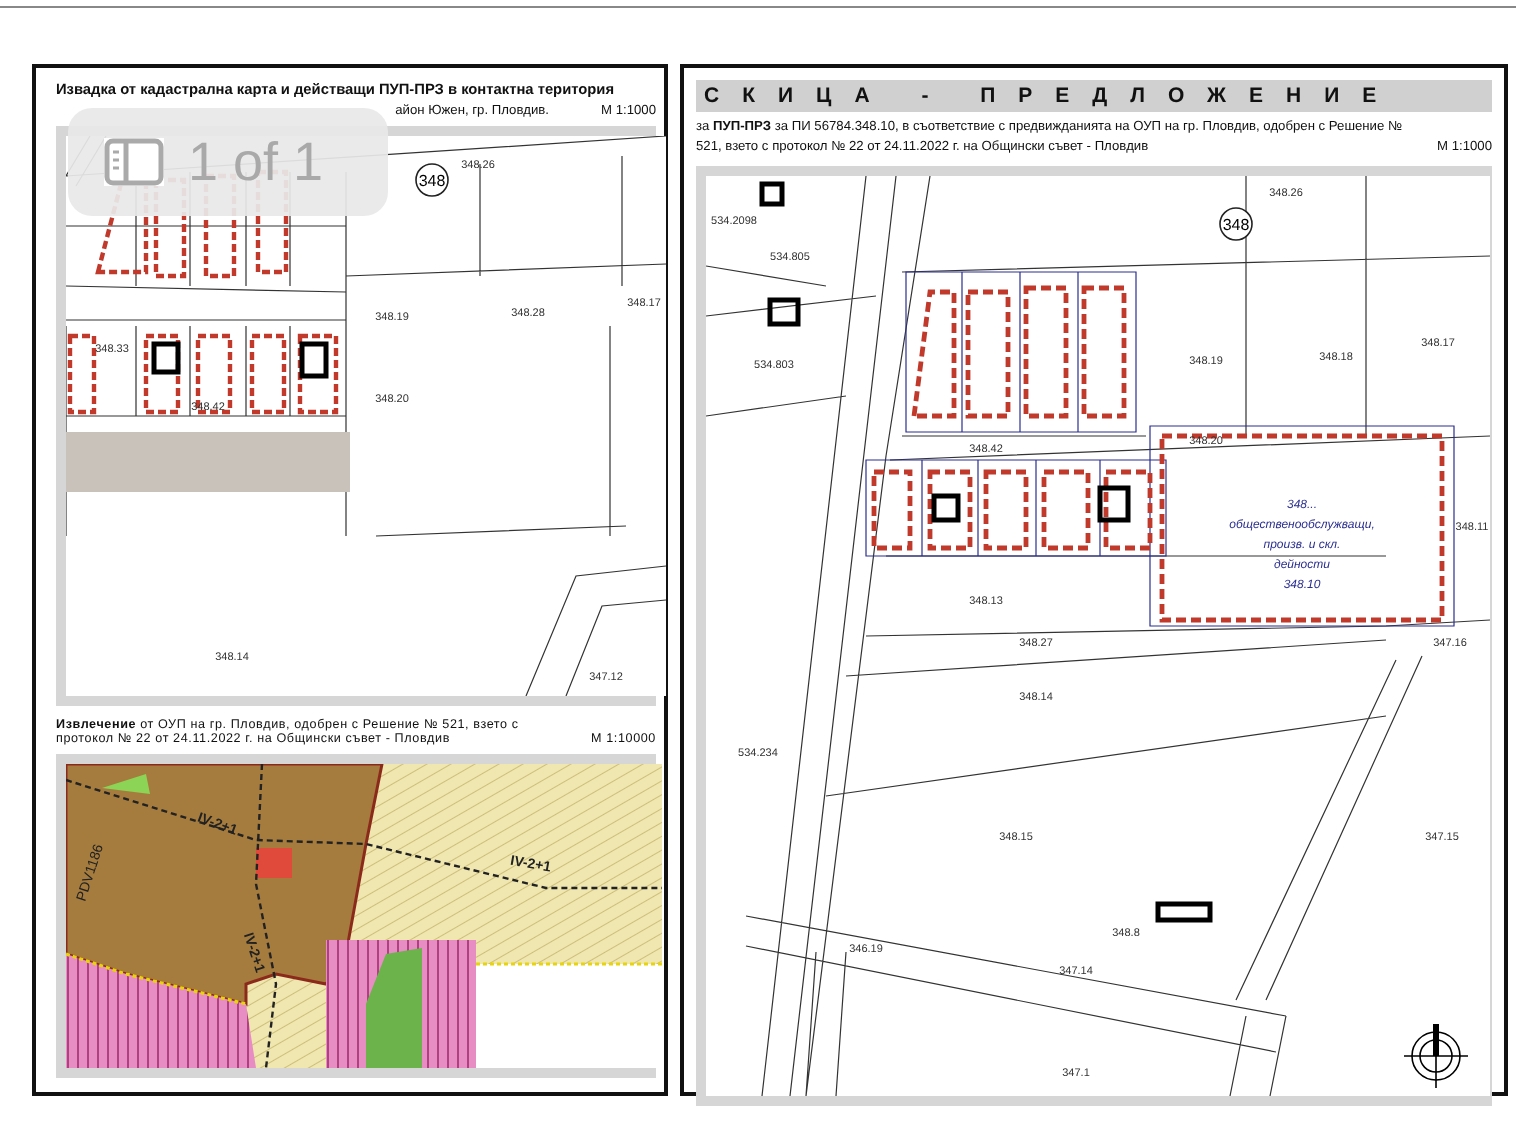  Describe the element at coordinates (134, 162) in the screenshot. I see `sidebar-icon` at that location.